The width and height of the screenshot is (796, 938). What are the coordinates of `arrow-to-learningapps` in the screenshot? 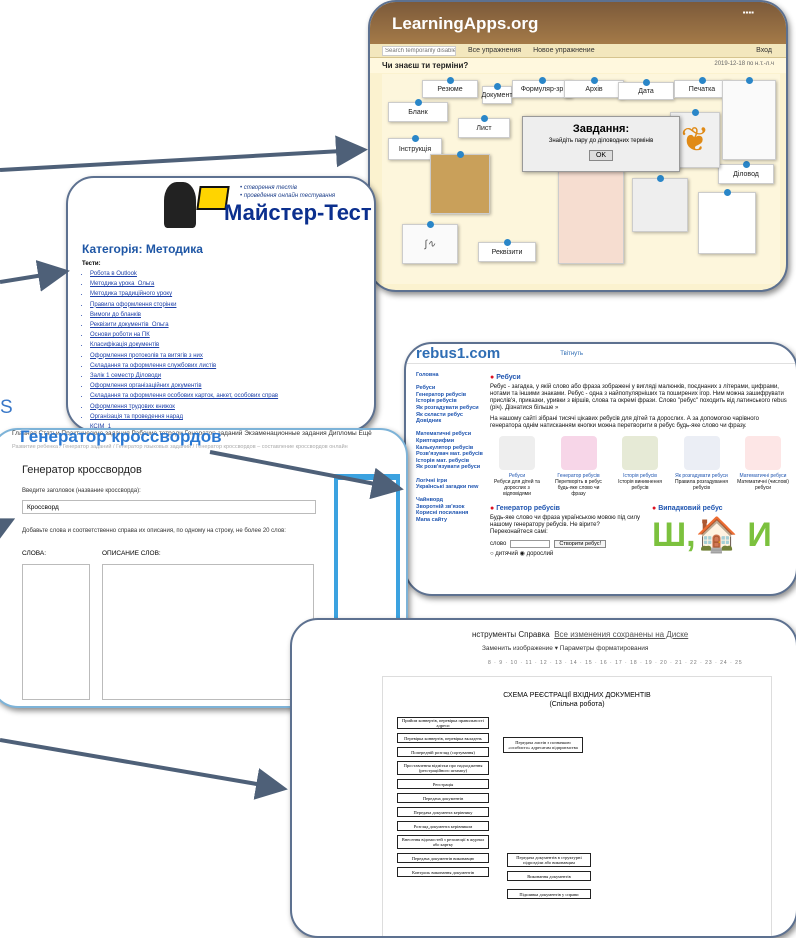 It's located at (184, 153).